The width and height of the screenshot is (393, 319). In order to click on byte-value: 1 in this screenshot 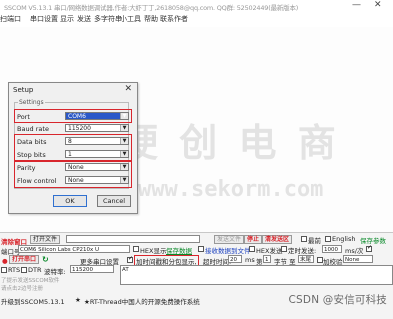, I will do `click(267, 260)`.